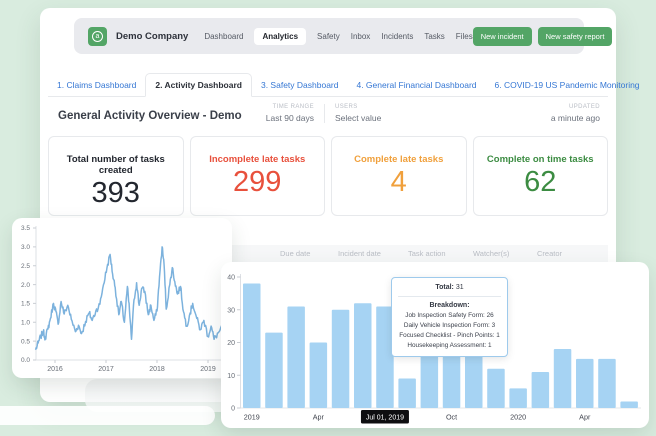 The image size is (656, 436). I want to click on new-incident-button: New incident, so click(502, 36).